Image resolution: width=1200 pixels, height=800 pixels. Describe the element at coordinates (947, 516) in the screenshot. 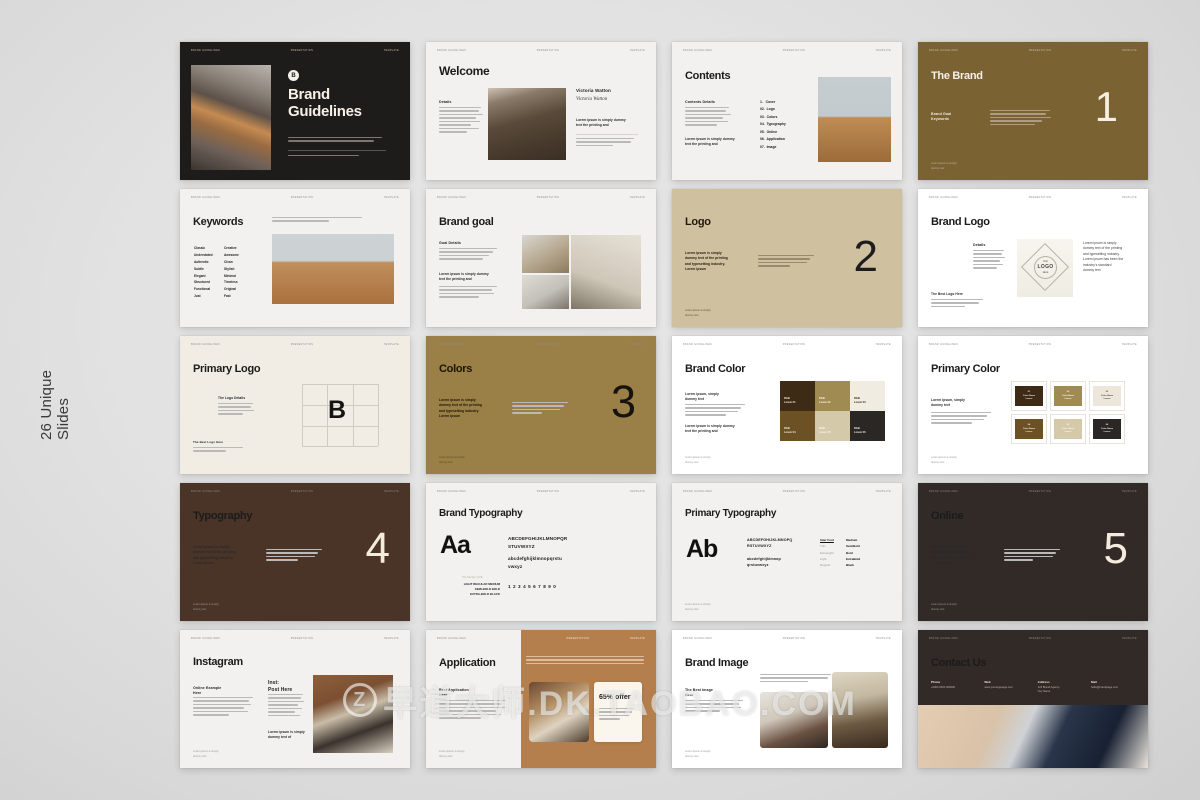

I see `page-title: Online` at that location.